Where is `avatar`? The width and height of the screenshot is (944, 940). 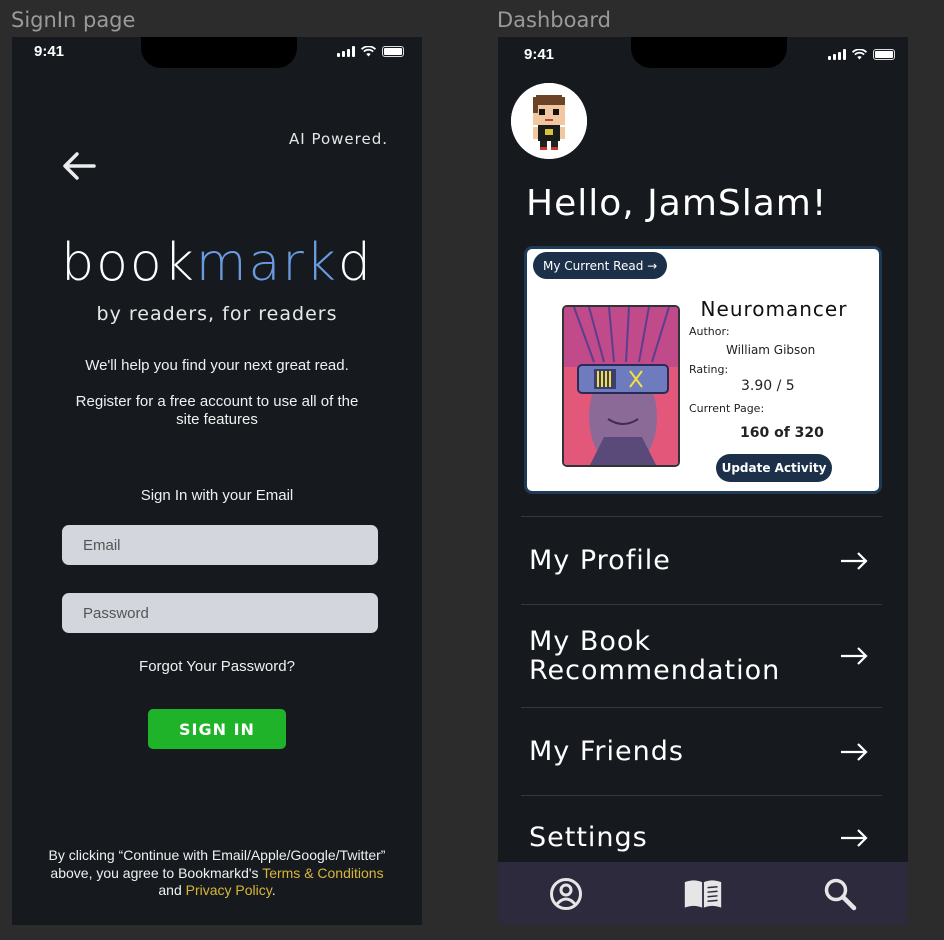
avatar is located at coordinates (549, 121).